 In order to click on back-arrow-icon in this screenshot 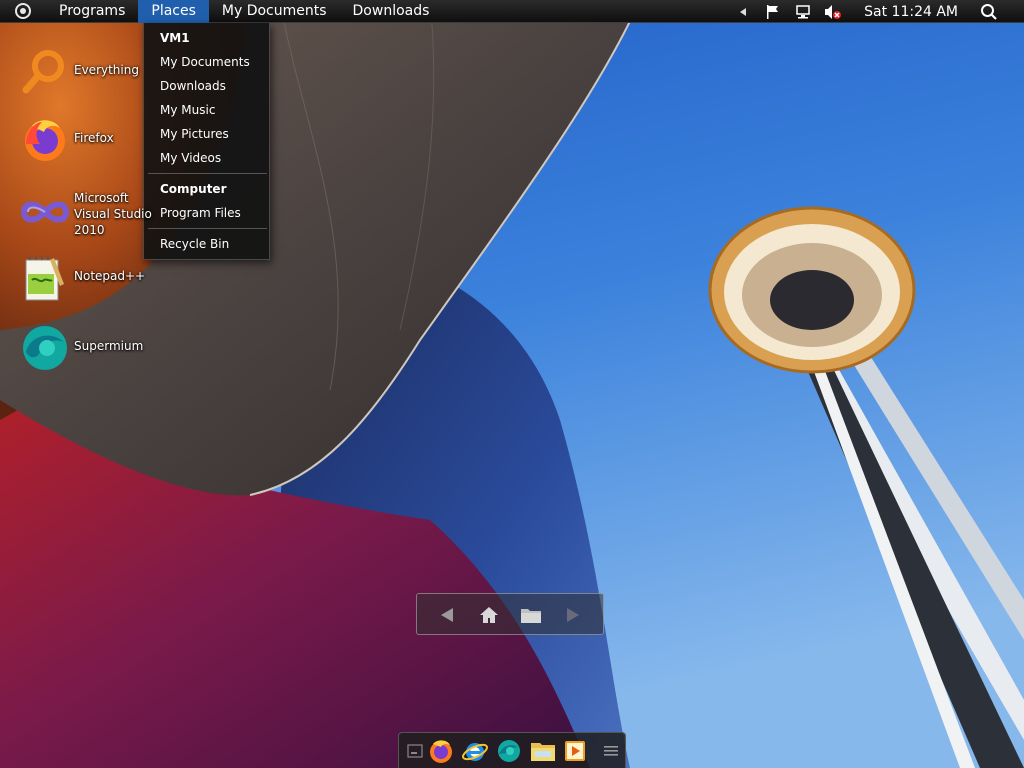, I will do `click(447, 615)`.